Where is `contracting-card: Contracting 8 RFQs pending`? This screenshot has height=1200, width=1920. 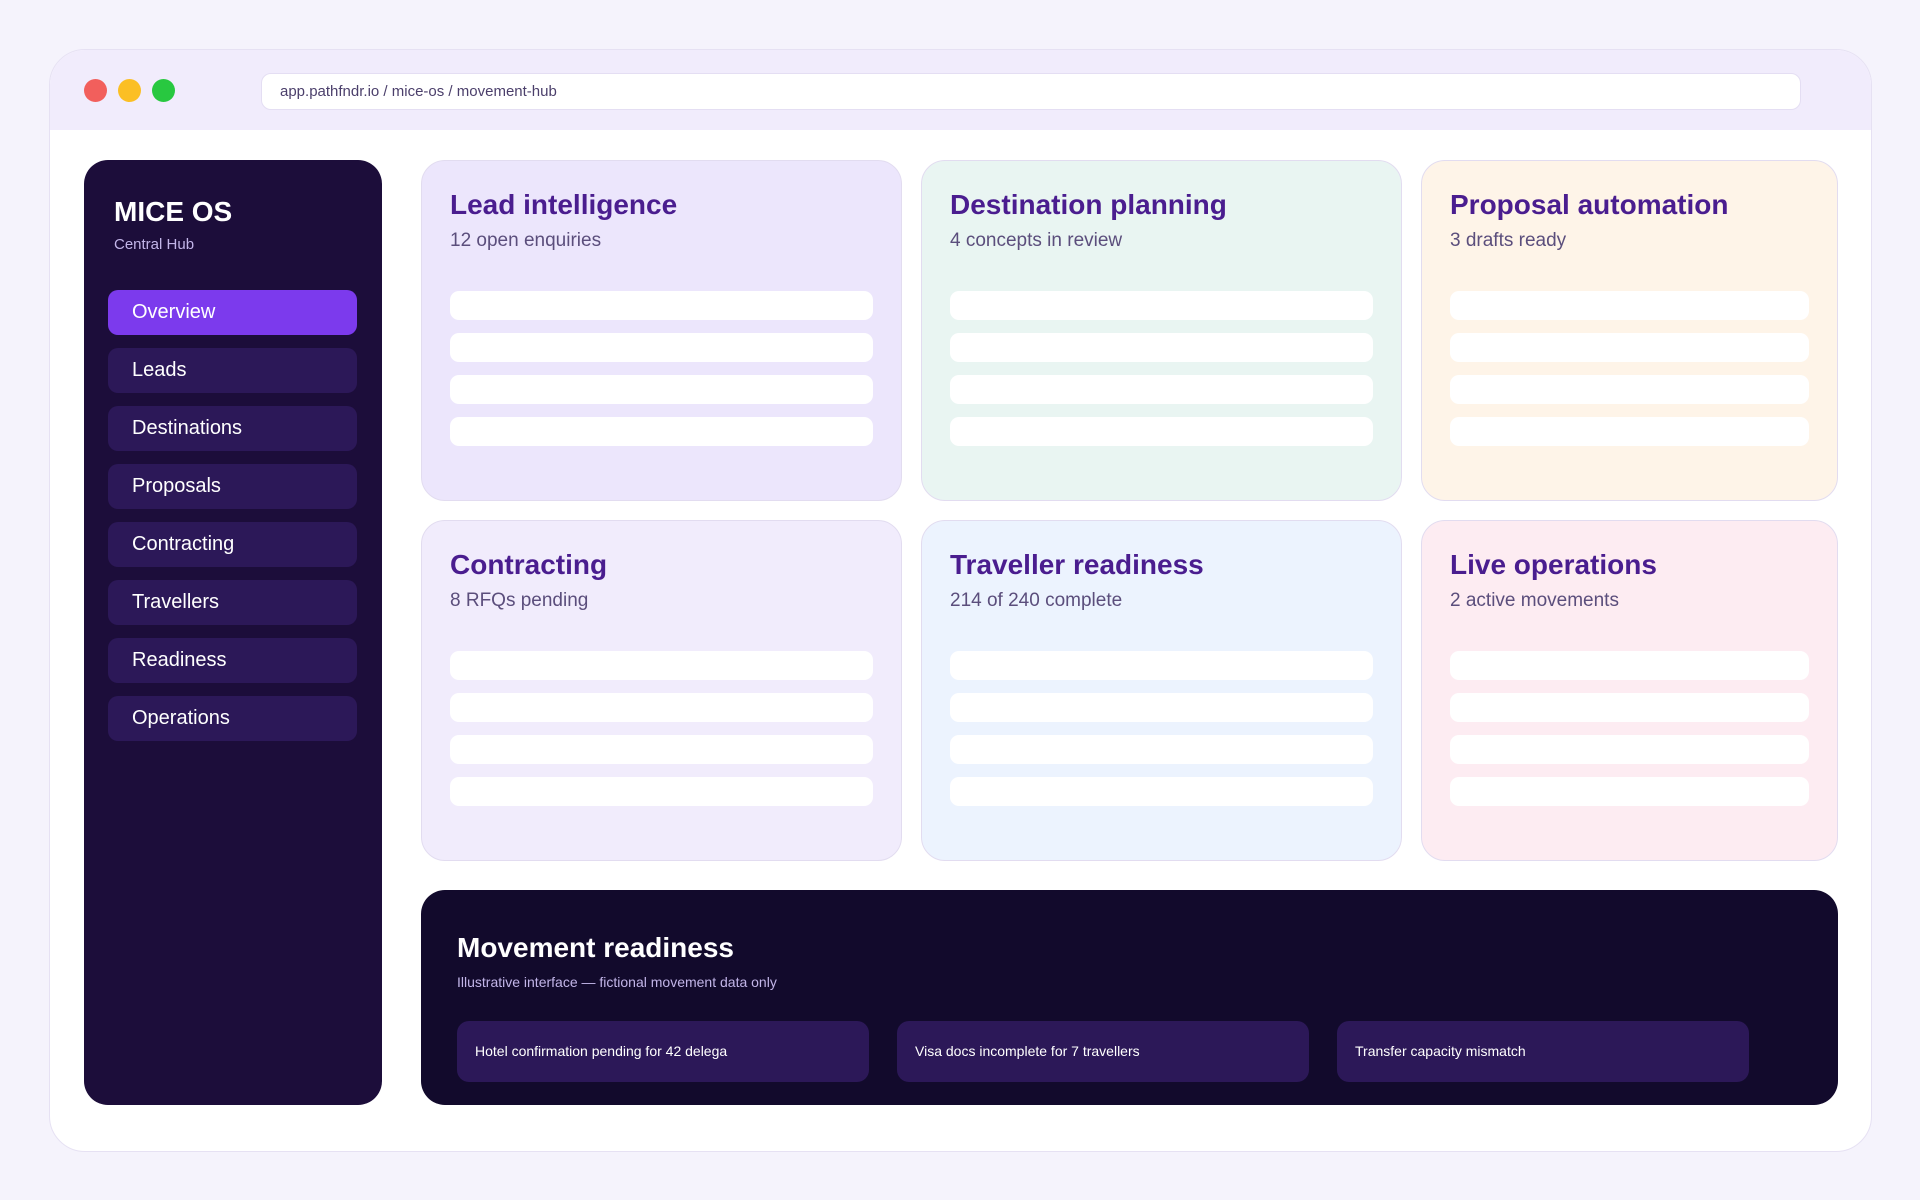
contracting-card: Contracting 8 RFQs pending is located at coordinates (661, 690).